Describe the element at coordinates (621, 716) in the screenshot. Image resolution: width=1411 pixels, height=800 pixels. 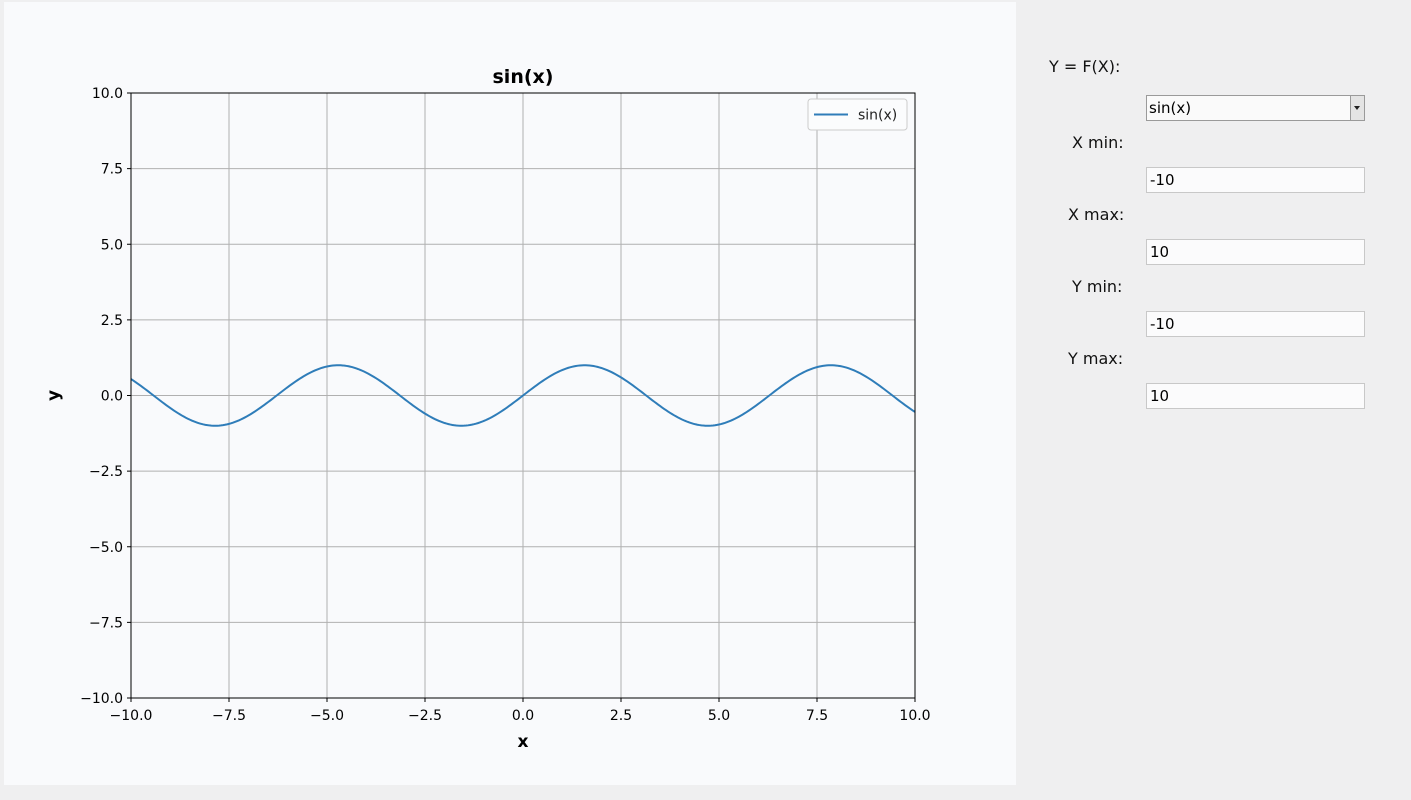
I see `x-tick-label: 2.5` at that location.